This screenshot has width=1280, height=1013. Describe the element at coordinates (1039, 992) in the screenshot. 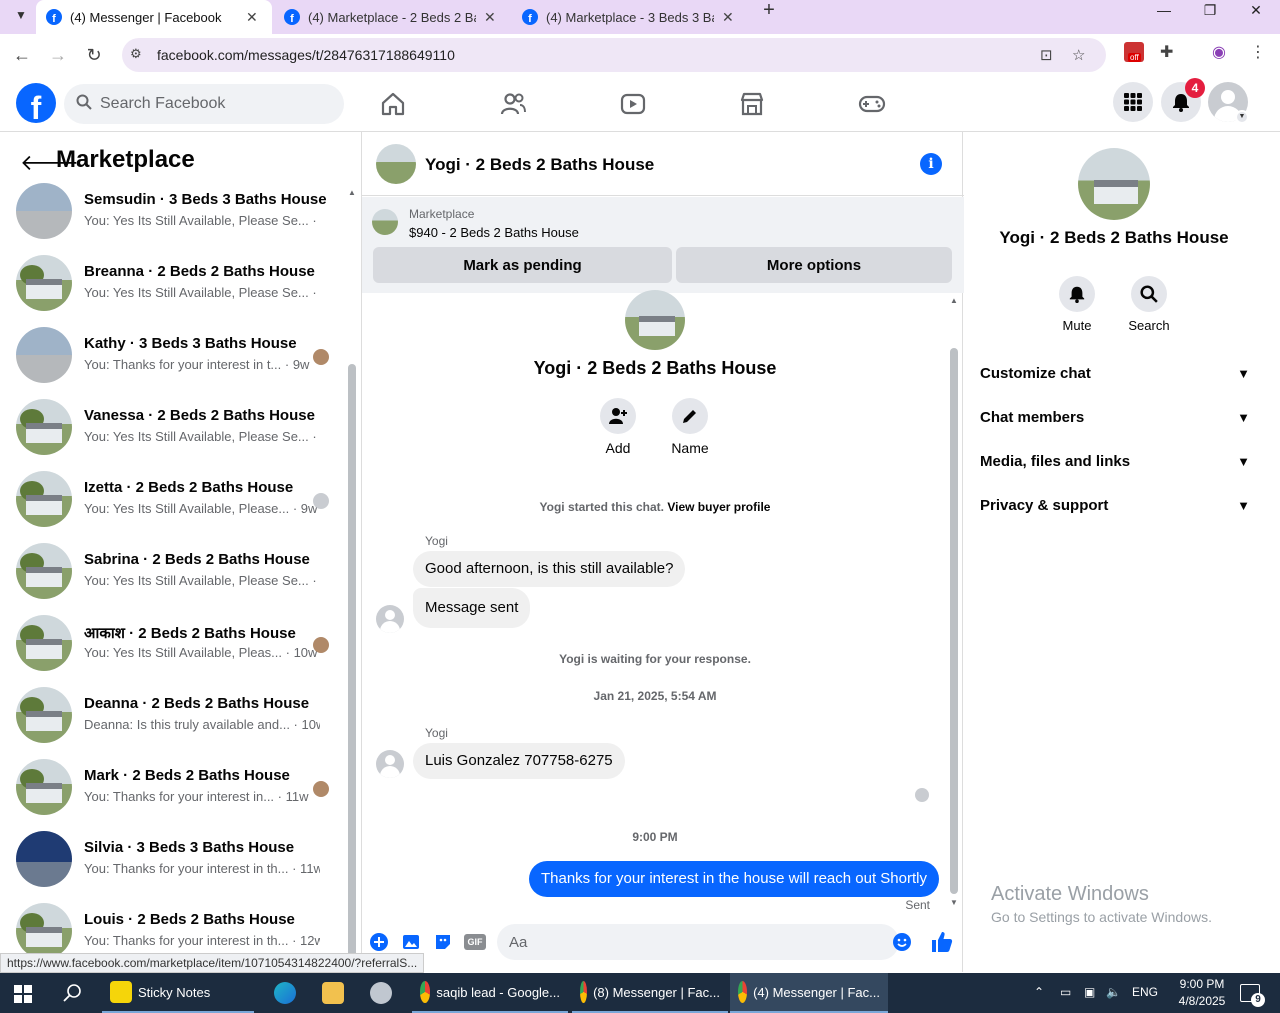

I see `chevron-up-icon: ⌃` at that location.